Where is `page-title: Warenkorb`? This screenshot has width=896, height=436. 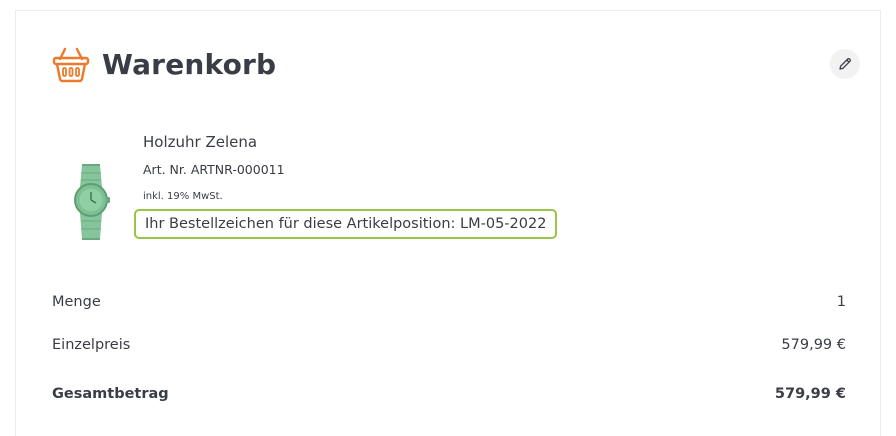 page-title: Warenkorb is located at coordinates (189, 64).